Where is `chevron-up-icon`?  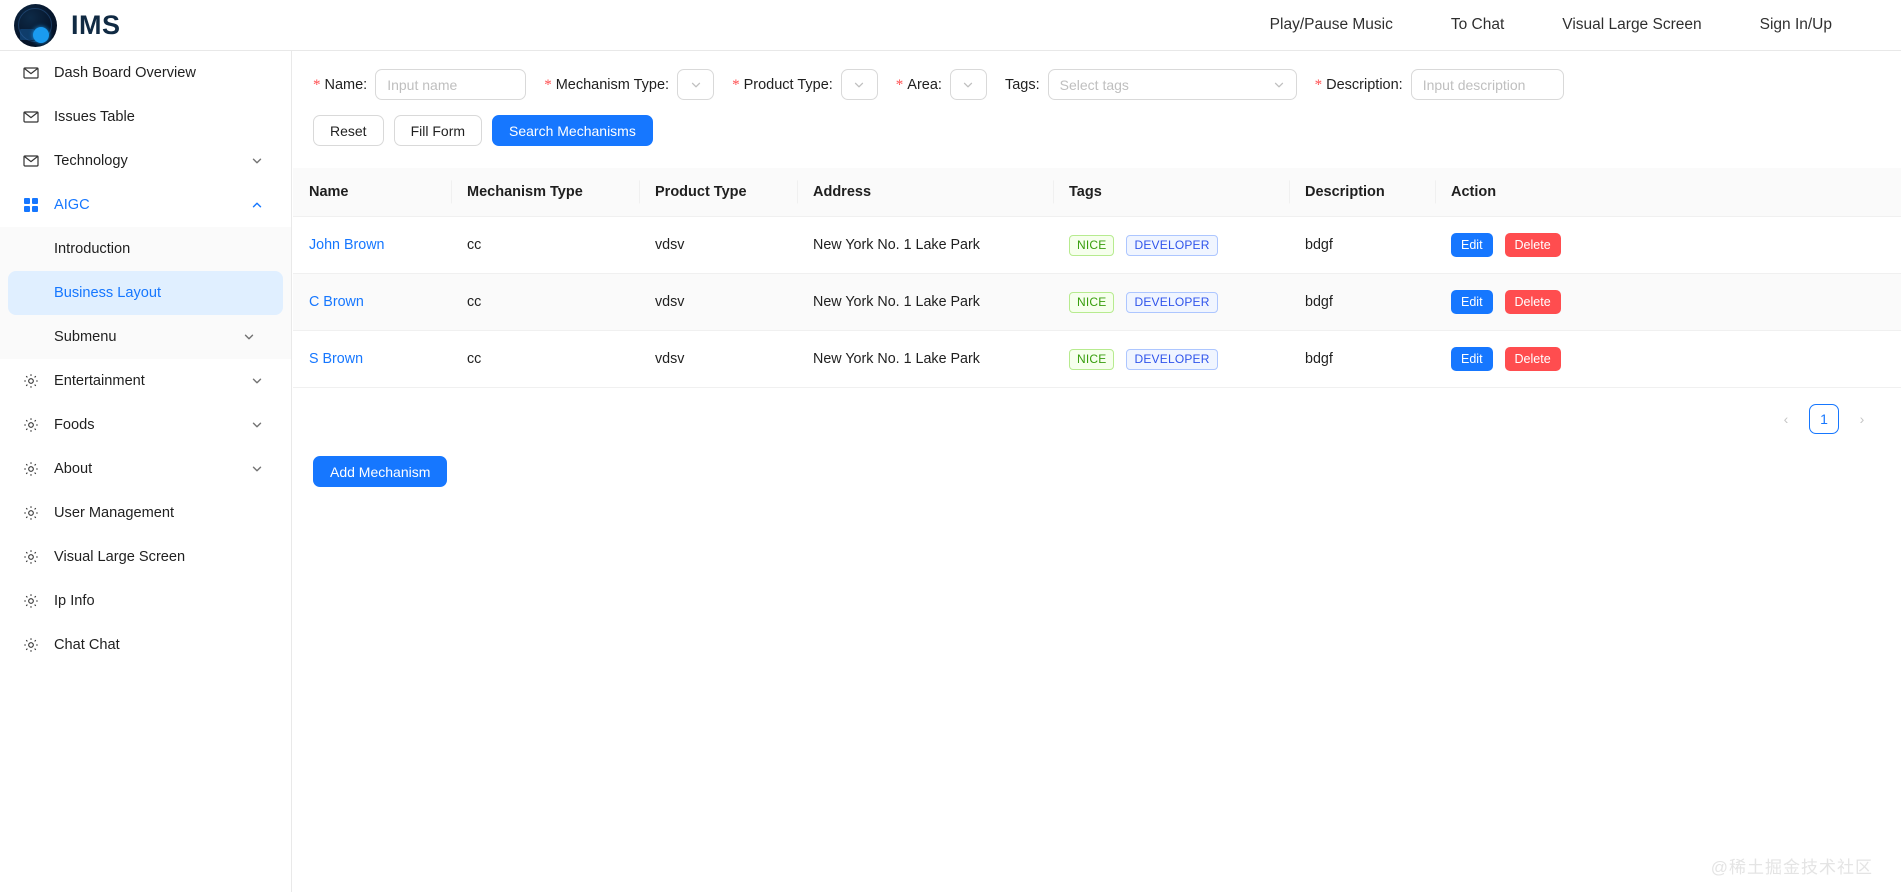
chevron-up-icon is located at coordinates (257, 205).